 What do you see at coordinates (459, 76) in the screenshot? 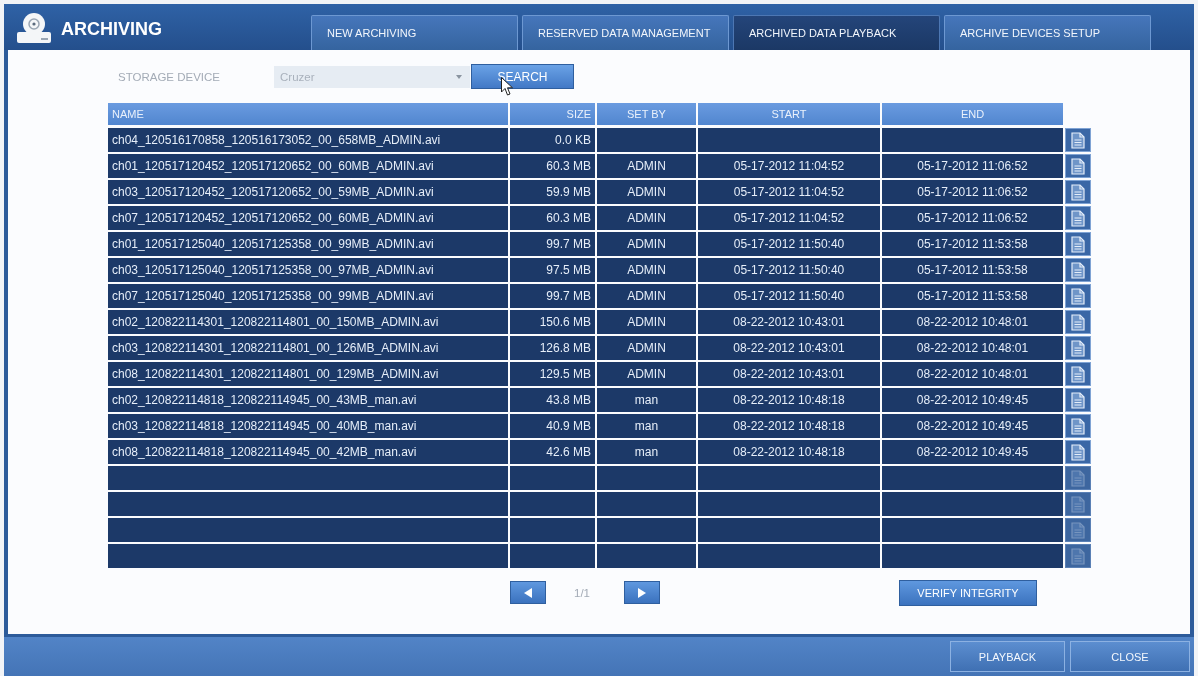
I see `caret-icon` at bounding box center [459, 76].